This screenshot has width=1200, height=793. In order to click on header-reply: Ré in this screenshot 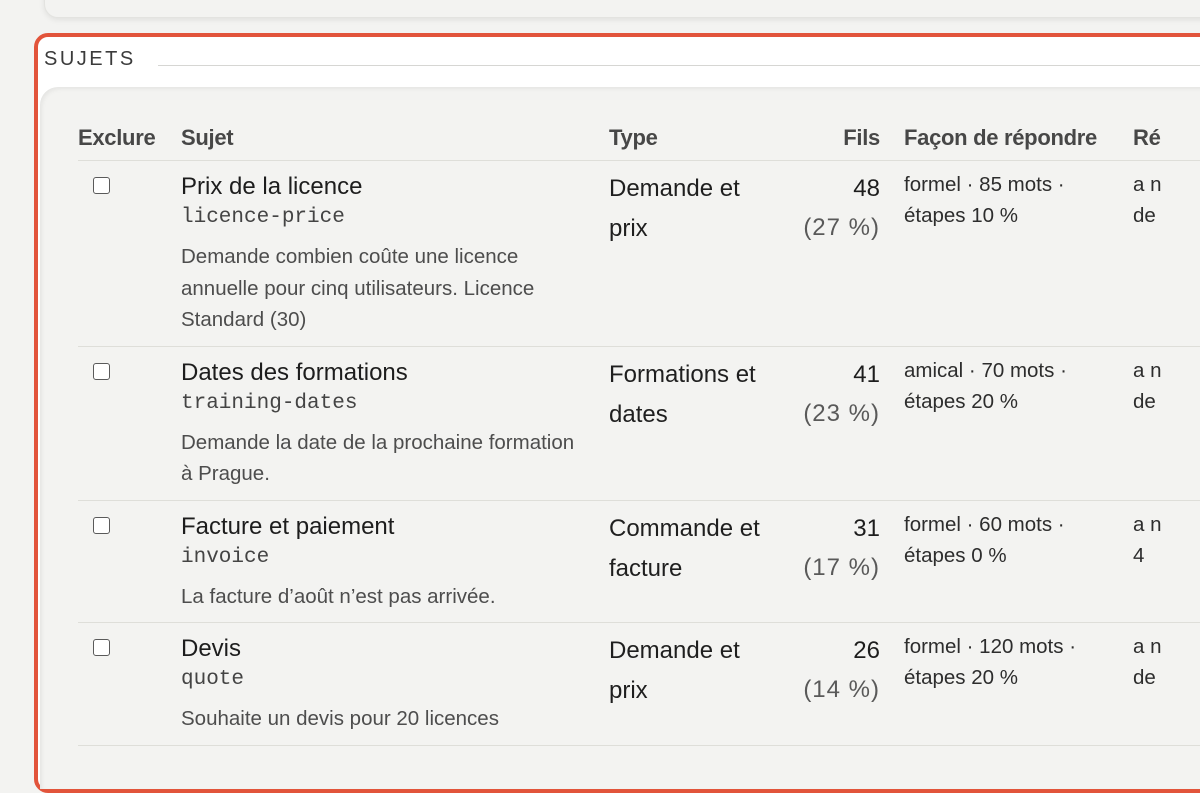, I will do `click(1166, 139)`.